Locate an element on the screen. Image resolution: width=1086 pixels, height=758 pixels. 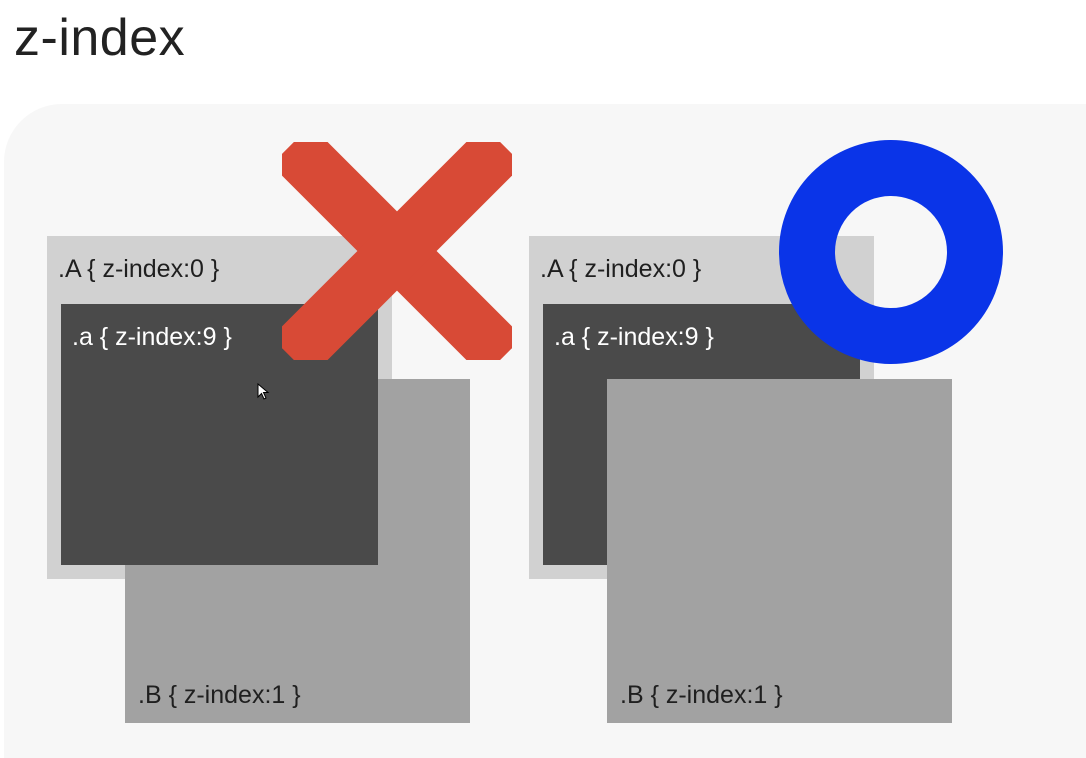
box-B is located at coordinates (779, 551).